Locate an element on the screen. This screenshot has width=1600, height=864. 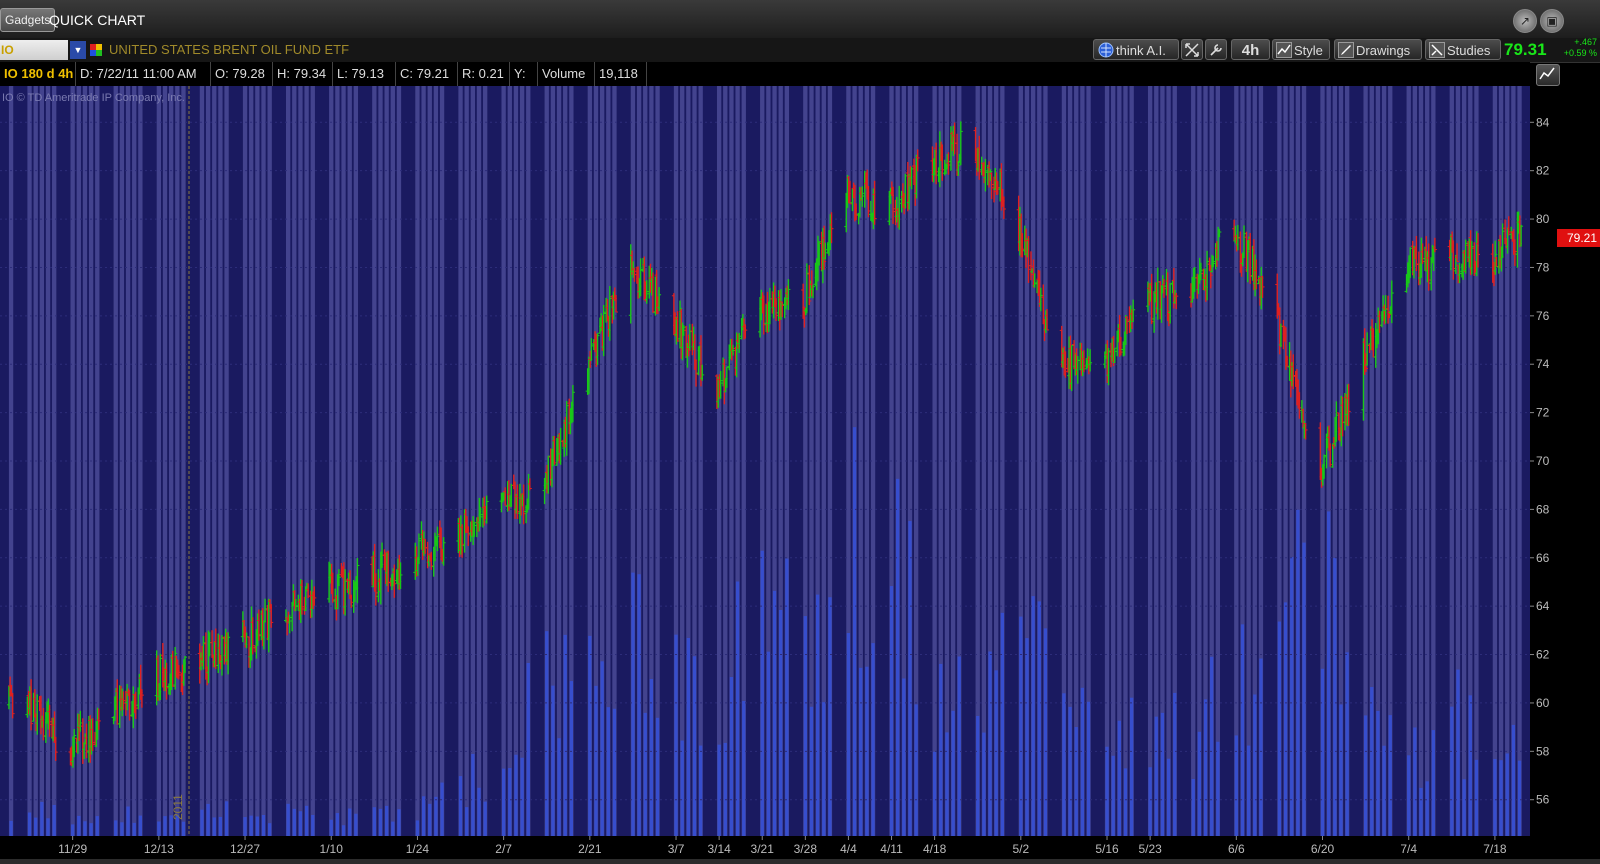
net-change: +.467 +0.59 % is located at coordinates (1580, 48).